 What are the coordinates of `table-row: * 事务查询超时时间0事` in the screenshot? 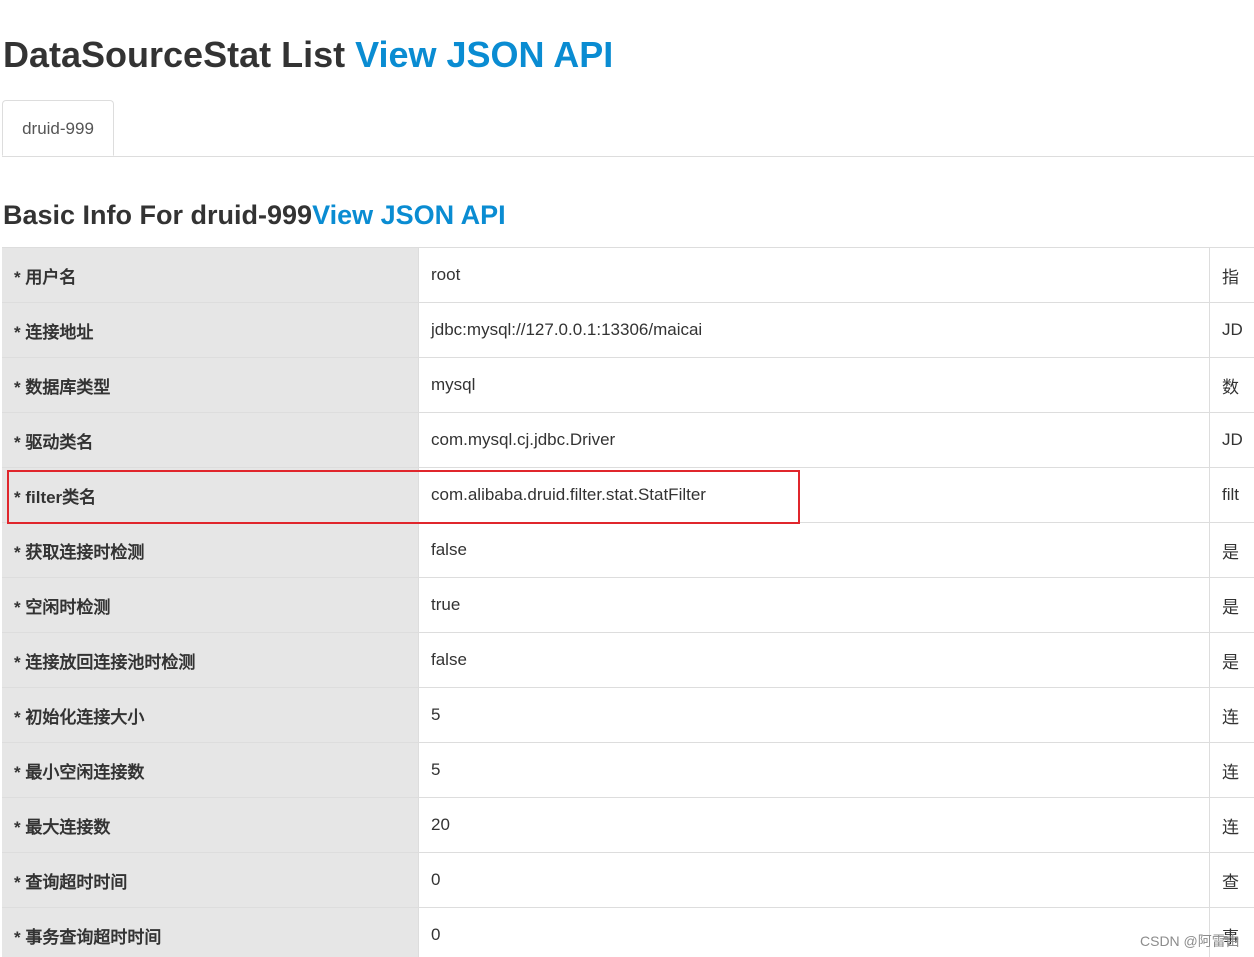 It's located at (628, 932).